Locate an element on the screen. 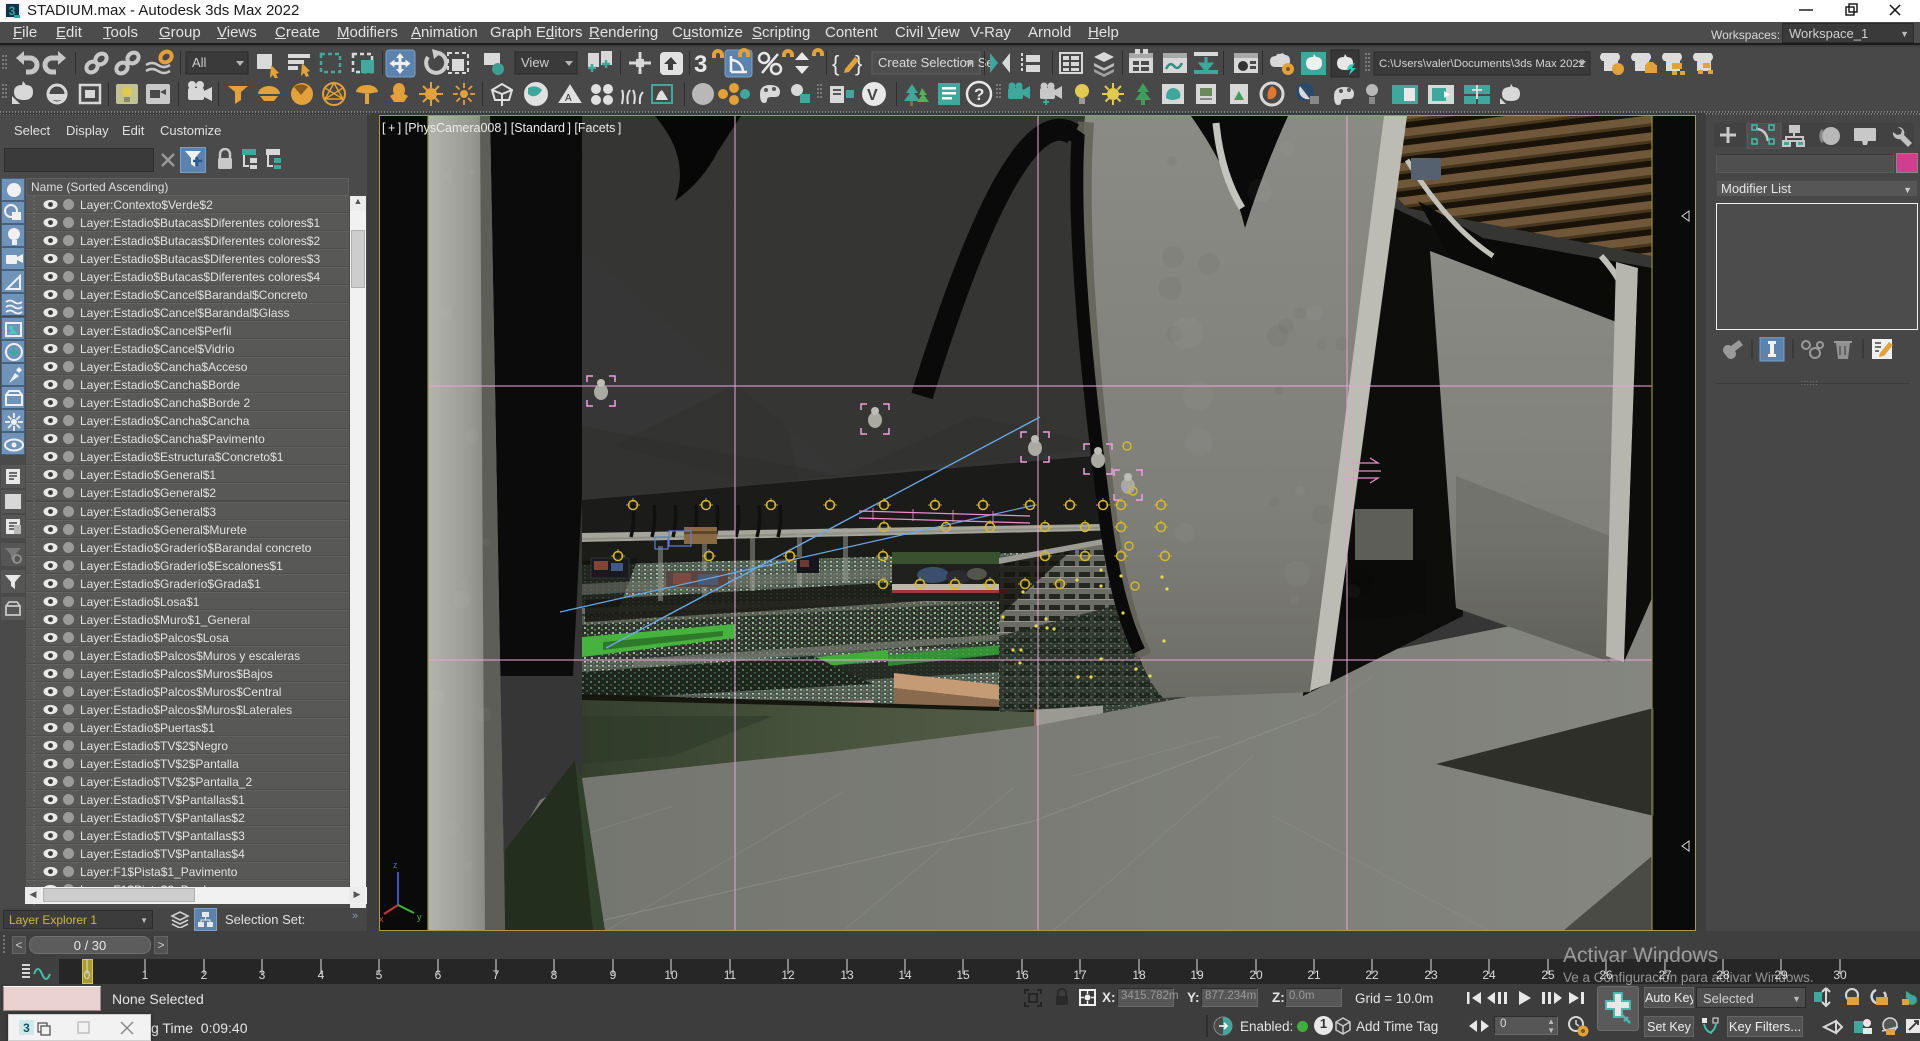 The height and width of the screenshot is (1041, 1920). svg-text: 21 is located at coordinates (1314, 975).